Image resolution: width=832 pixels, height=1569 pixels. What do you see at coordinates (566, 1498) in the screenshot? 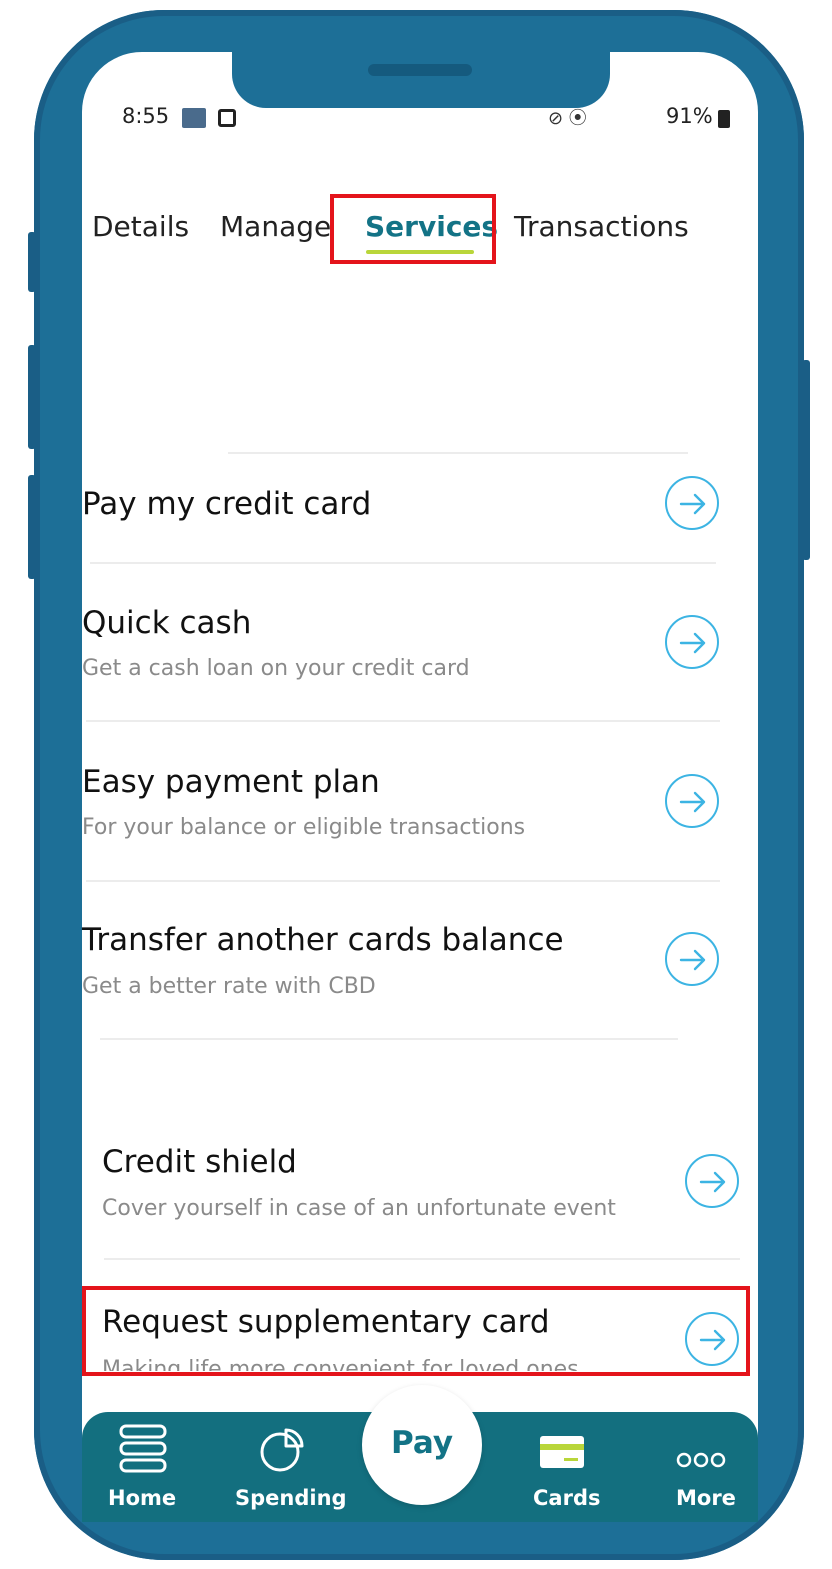
I see `nav-cards-label: Cards` at bounding box center [566, 1498].